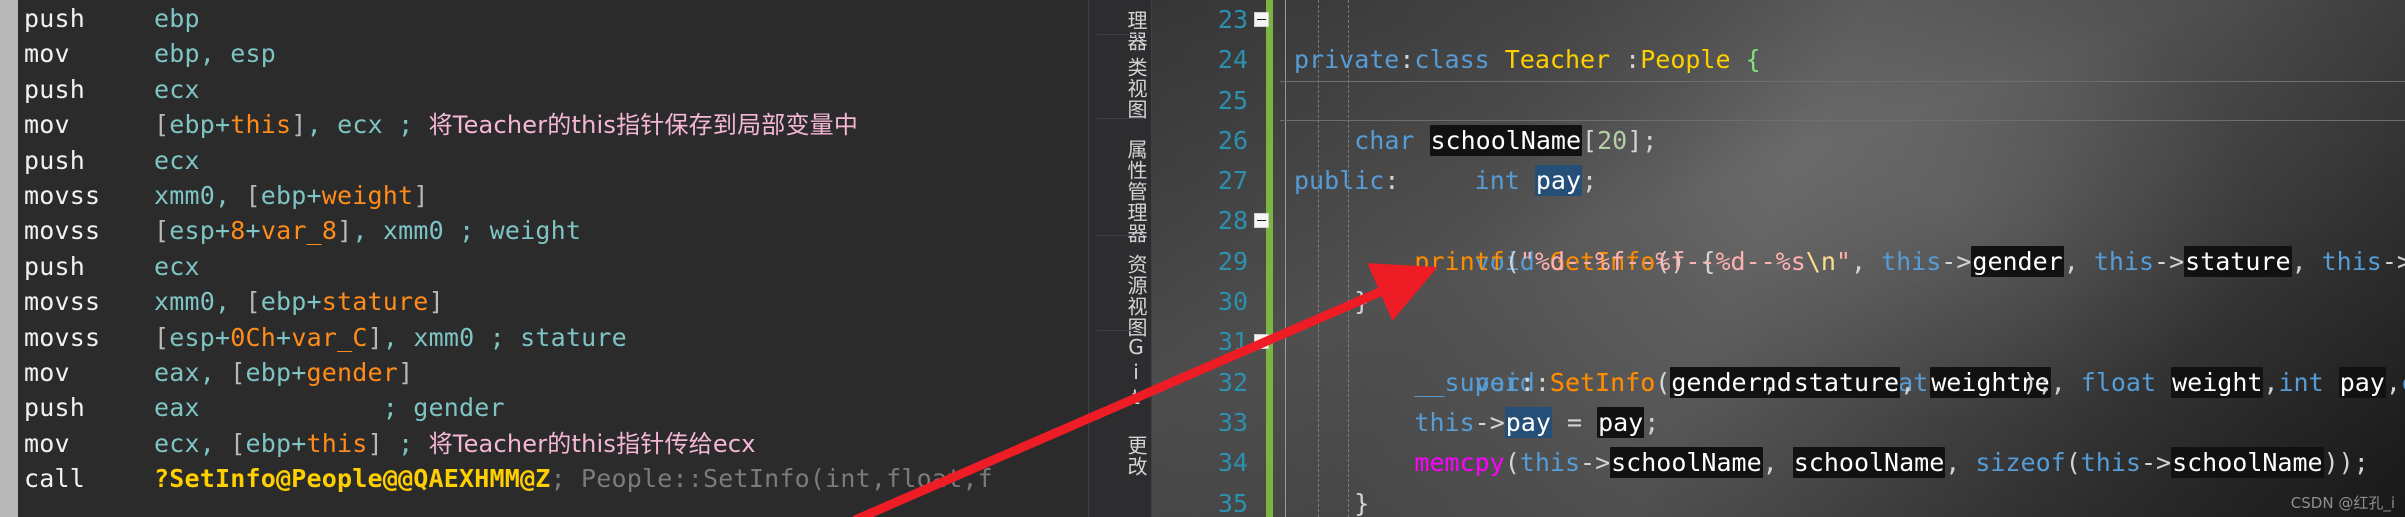 This screenshot has width=2405, height=517. I want to click on highlighted-token: pay, so click(1621, 422).